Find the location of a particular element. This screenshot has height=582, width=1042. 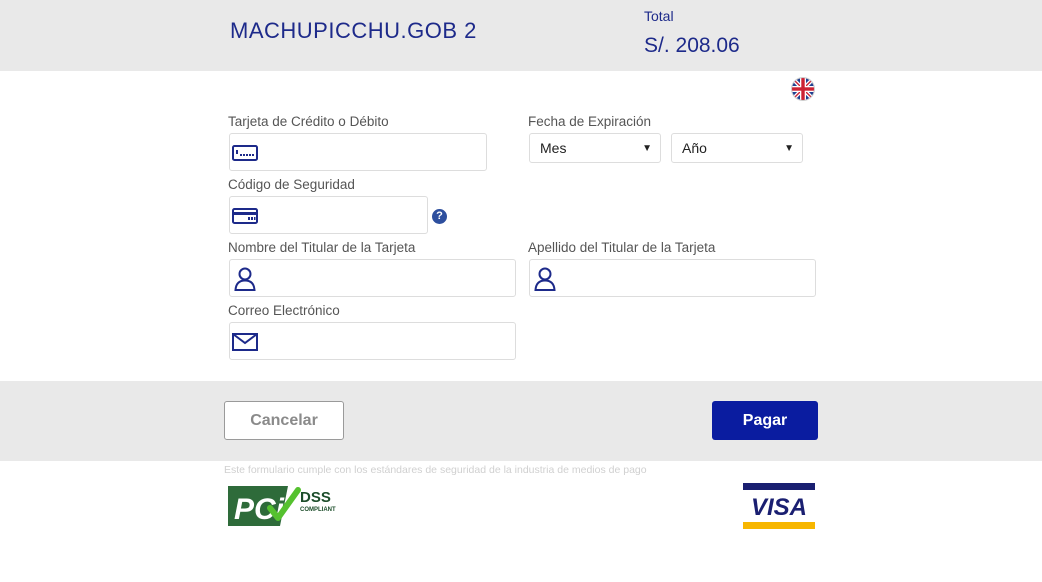

pci-dss-compliant-logo: PCi DSS COMPLIANT is located at coordinates (286, 506).